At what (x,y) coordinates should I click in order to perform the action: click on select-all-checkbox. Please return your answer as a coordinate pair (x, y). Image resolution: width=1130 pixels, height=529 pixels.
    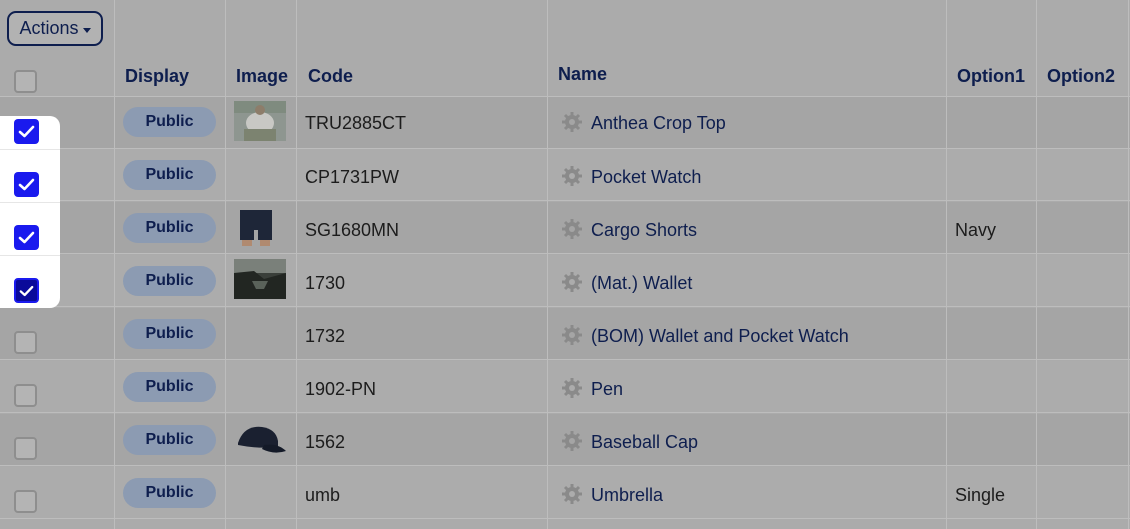
    Looking at the image, I should click on (25, 81).